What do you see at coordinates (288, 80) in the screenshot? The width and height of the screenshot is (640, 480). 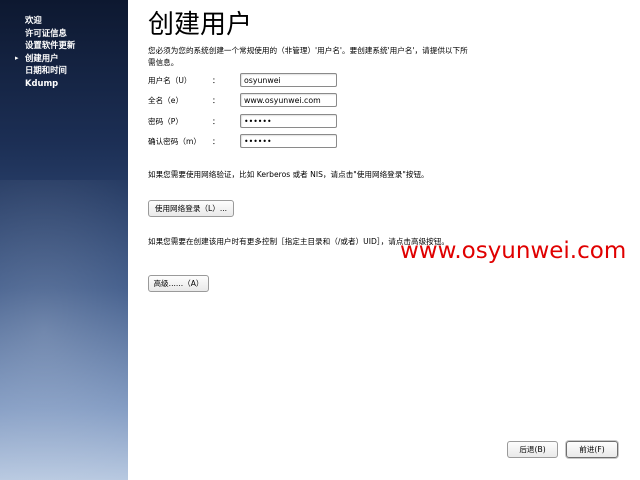 I see `username-input` at bounding box center [288, 80].